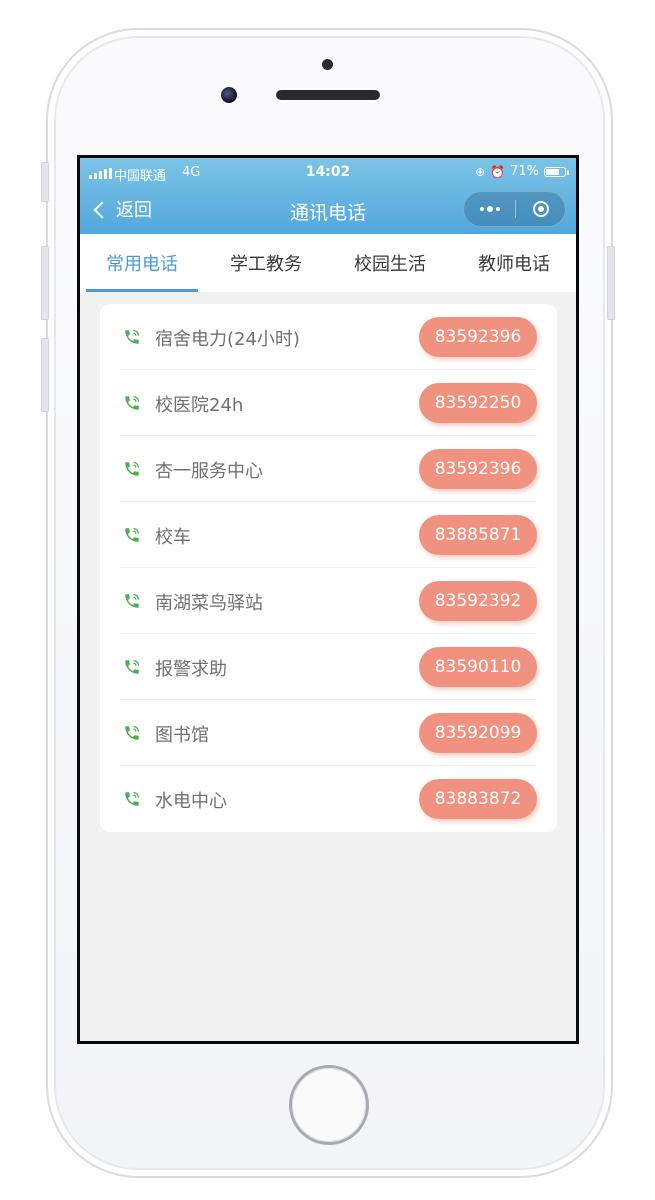 This screenshot has height=1200, width=655. What do you see at coordinates (478, 799) in the screenshot?
I see `call-number-button: 83883872` at bounding box center [478, 799].